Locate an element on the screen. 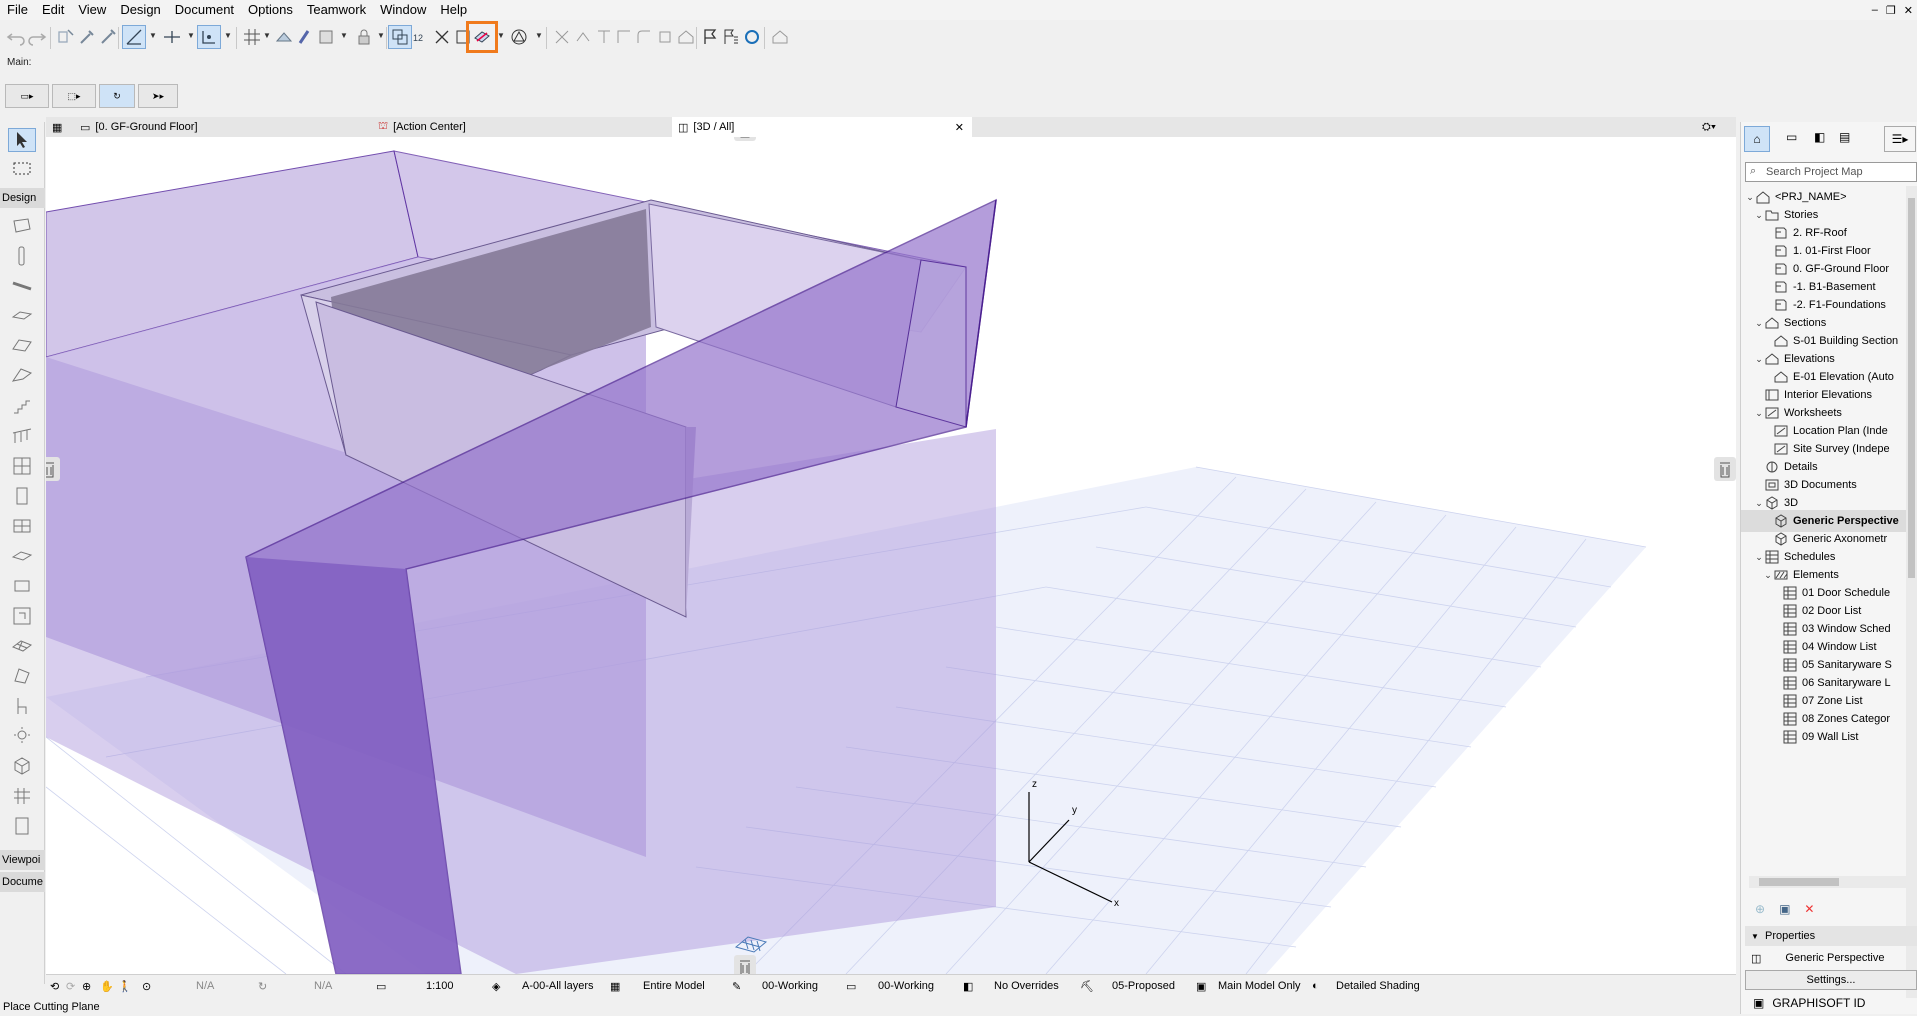  chair-object-icon is located at coordinates (22, 706).